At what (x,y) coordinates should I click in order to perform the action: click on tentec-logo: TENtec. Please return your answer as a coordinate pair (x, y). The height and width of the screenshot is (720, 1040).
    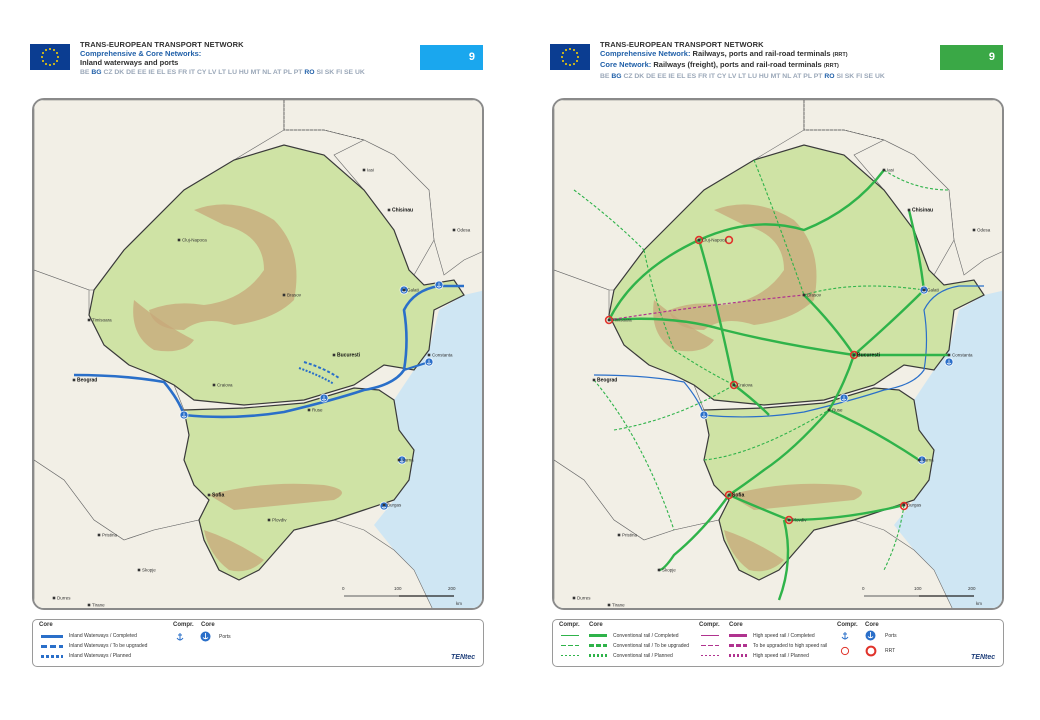
    Looking at the image, I should click on (463, 657).